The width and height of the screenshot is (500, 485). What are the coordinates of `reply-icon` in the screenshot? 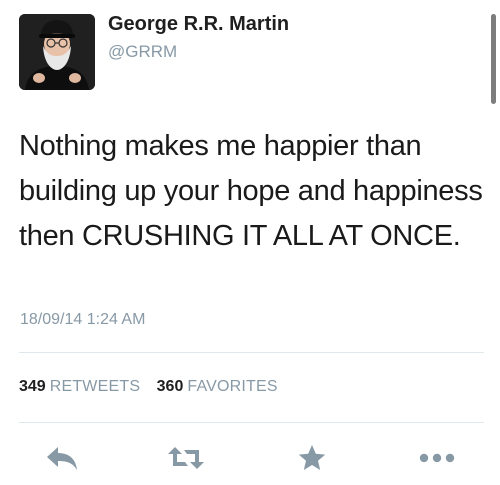 It's located at (62, 458).